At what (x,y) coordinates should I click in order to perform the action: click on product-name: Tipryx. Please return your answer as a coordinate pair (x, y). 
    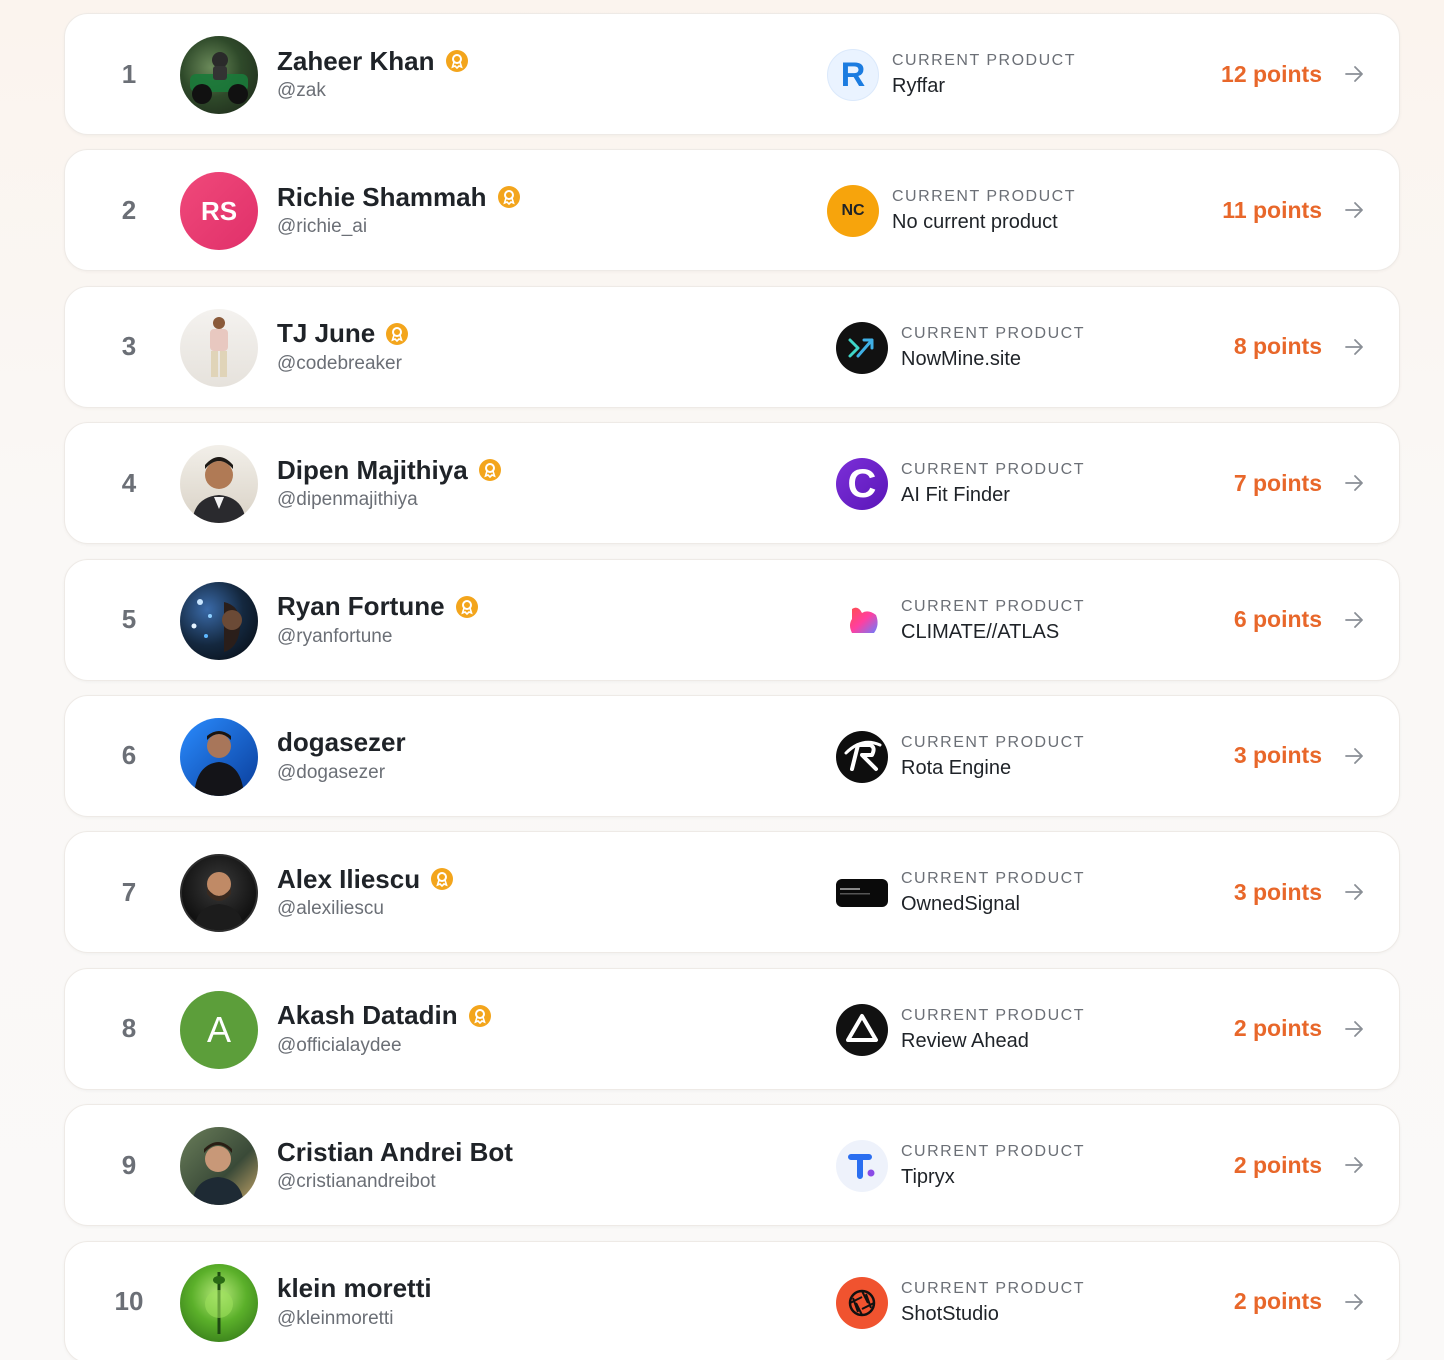
    Looking at the image, I should click on (993, 1177).